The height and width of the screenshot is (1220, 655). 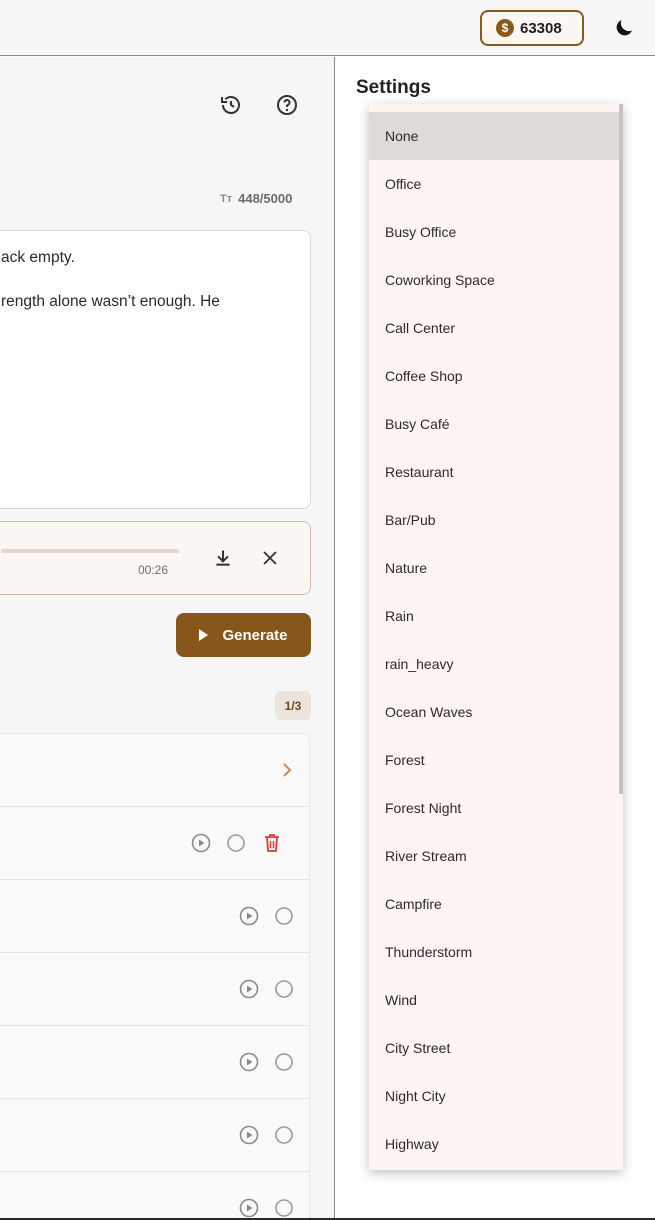 I want to click on text-line: ack empty., so click(x=38, y=257).